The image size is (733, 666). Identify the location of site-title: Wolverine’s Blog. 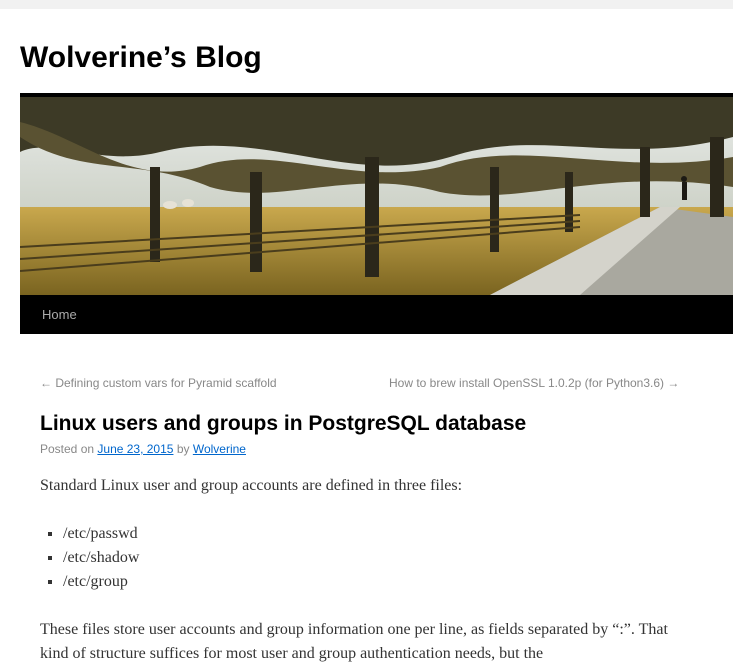
(141, 58).